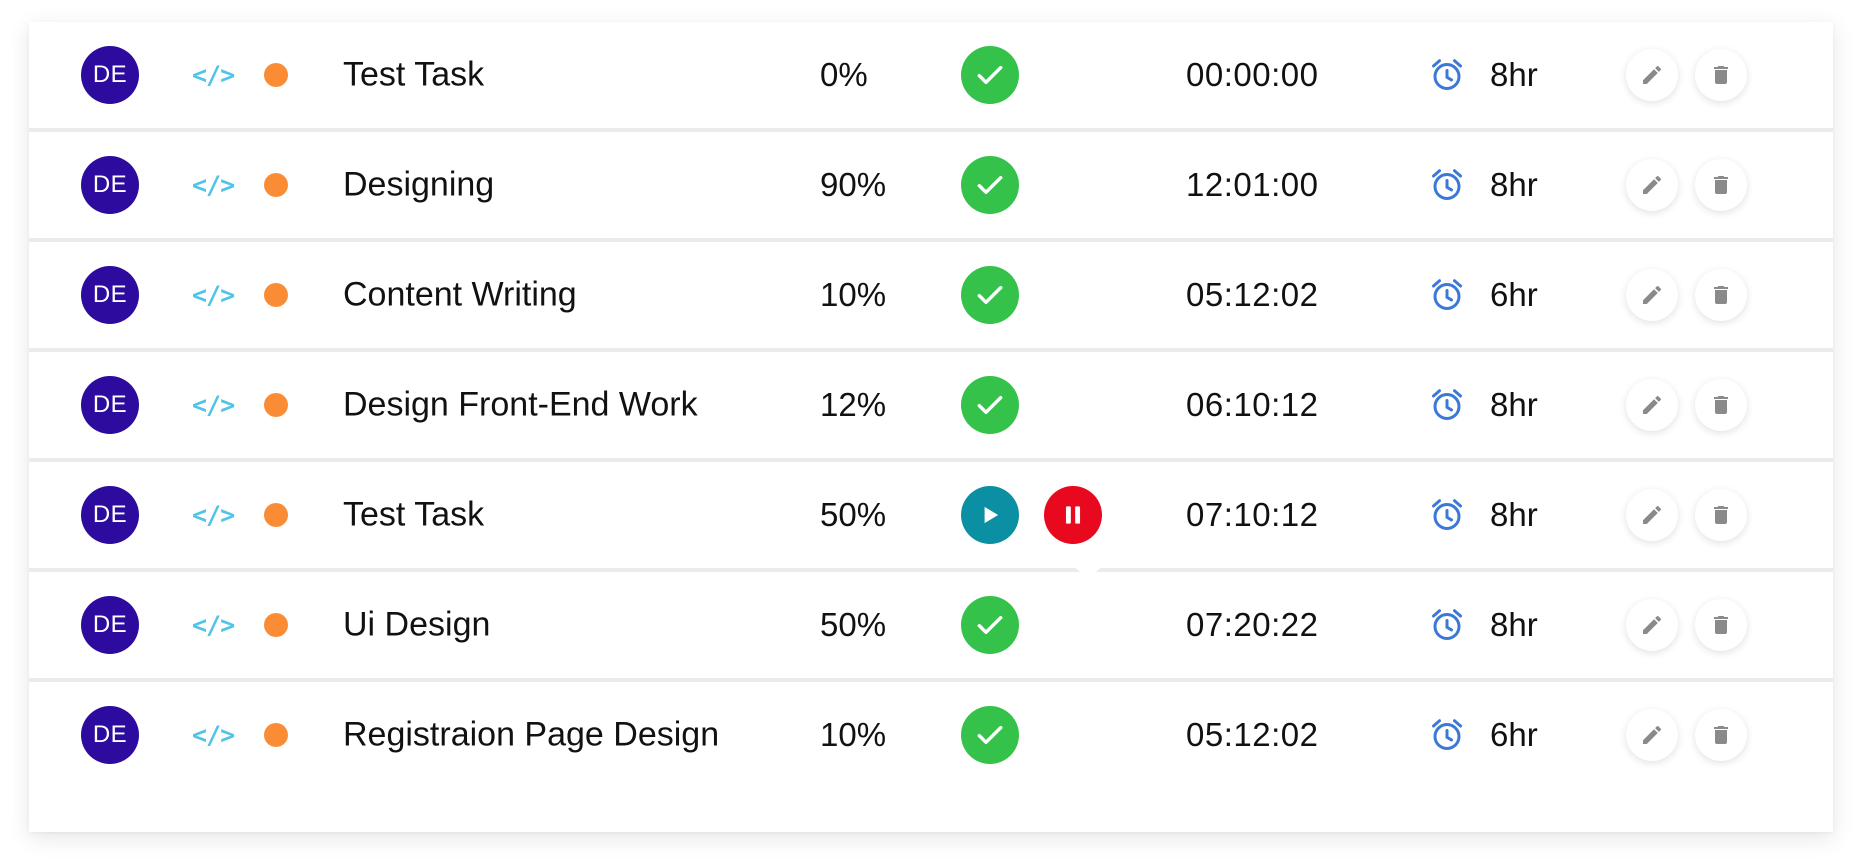 The width and height of the screenshot is (1862, 868). What do you see at coordinates (931, 521) in the screenshot?
I see `task-row: DE </> Test Task 50% 07:10:12 8hr` at bounding box center [931, 521].